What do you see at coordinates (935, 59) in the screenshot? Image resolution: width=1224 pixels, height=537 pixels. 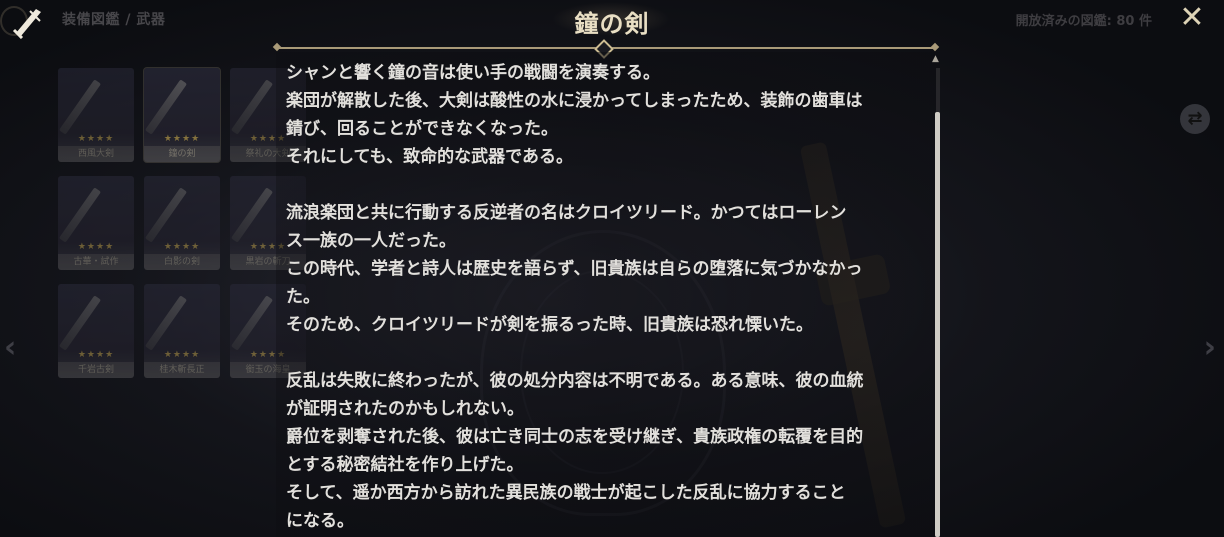 I see `scroll-up-icon: ▲` at bounding box center [935, 59].